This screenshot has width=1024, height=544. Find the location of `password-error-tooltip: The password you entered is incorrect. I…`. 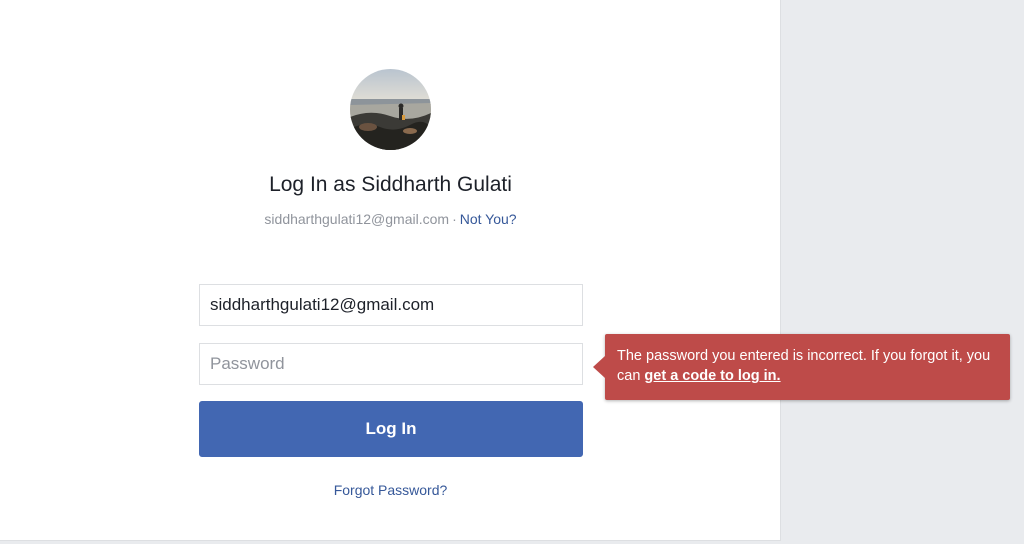

password-error-tooltip: The password you entered is incorrect. I… is located at coordinates (801, 367).